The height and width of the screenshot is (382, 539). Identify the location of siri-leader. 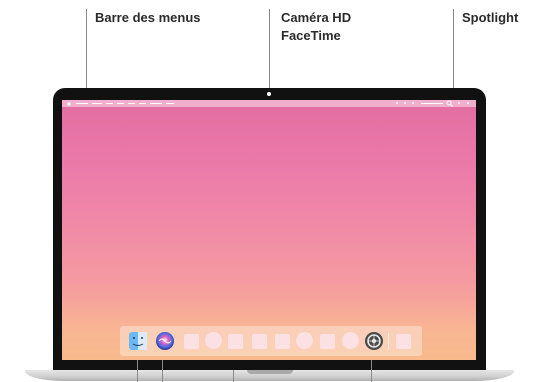
(162, 371).